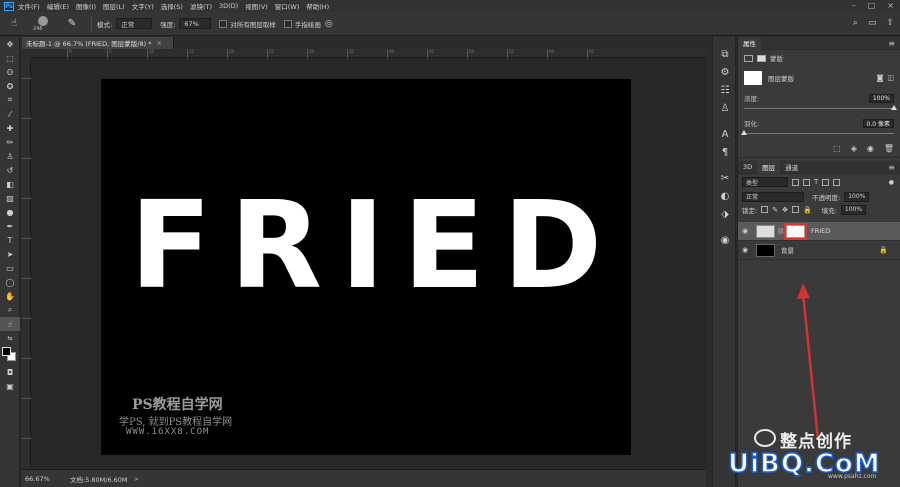  Describe the element at coordinates (753, 78) in the screenshot. I see `layer-mask-thumbnail` at that location.